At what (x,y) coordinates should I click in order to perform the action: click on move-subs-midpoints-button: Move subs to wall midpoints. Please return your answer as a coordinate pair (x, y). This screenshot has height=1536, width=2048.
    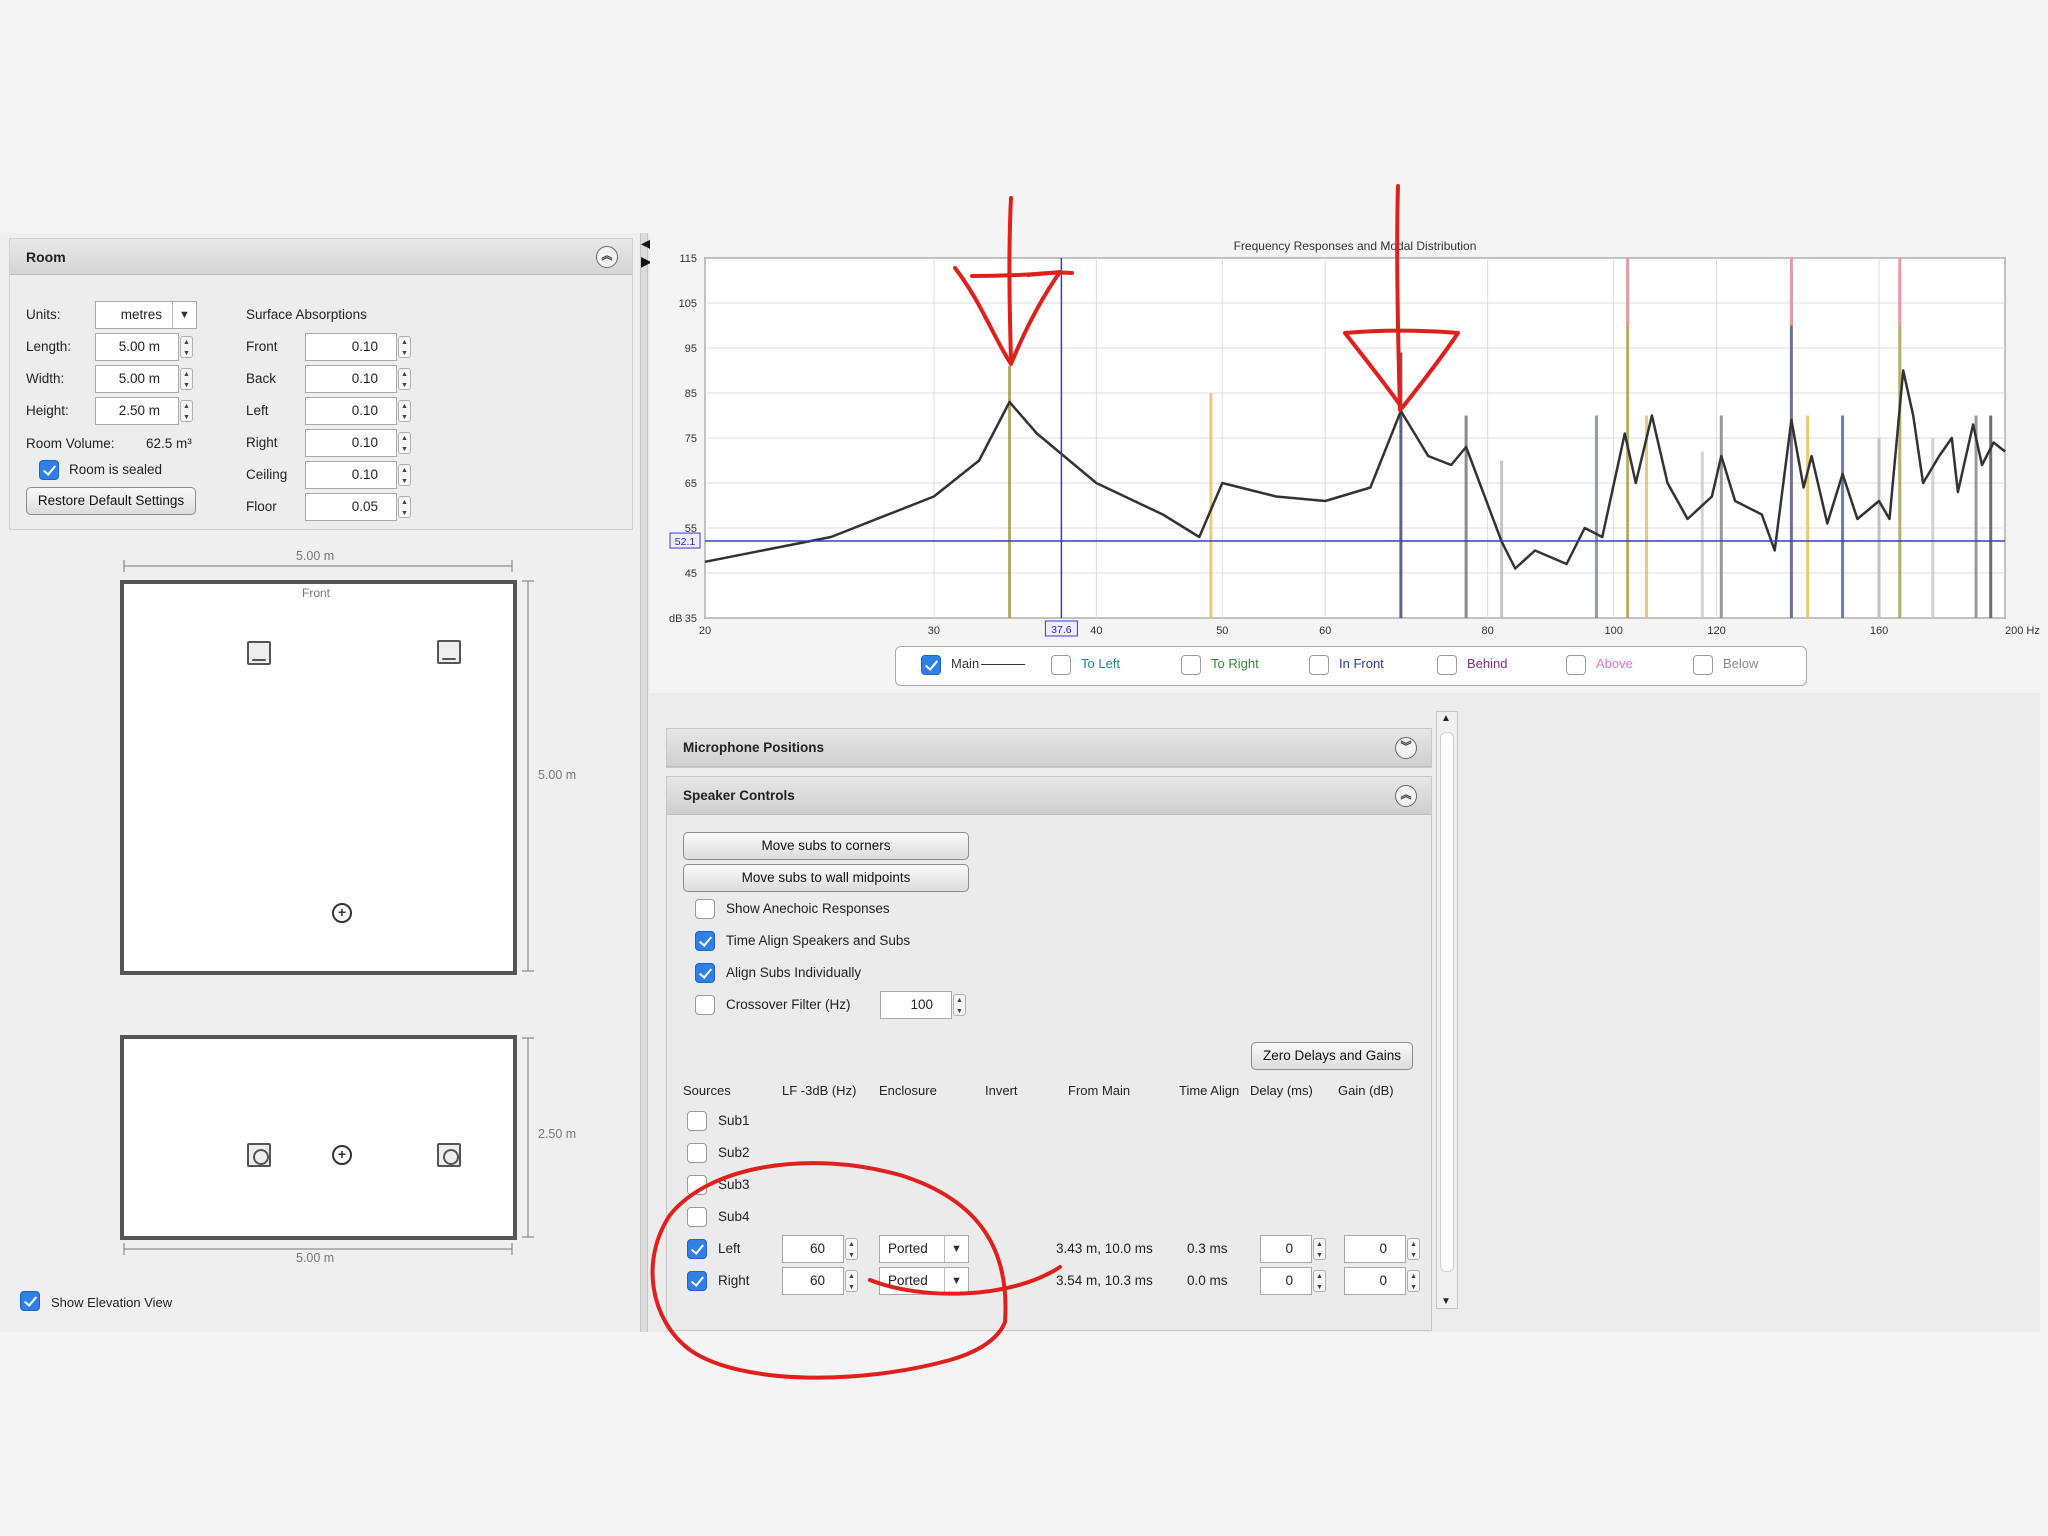
    Looking at the image, I should click on (826, 878).